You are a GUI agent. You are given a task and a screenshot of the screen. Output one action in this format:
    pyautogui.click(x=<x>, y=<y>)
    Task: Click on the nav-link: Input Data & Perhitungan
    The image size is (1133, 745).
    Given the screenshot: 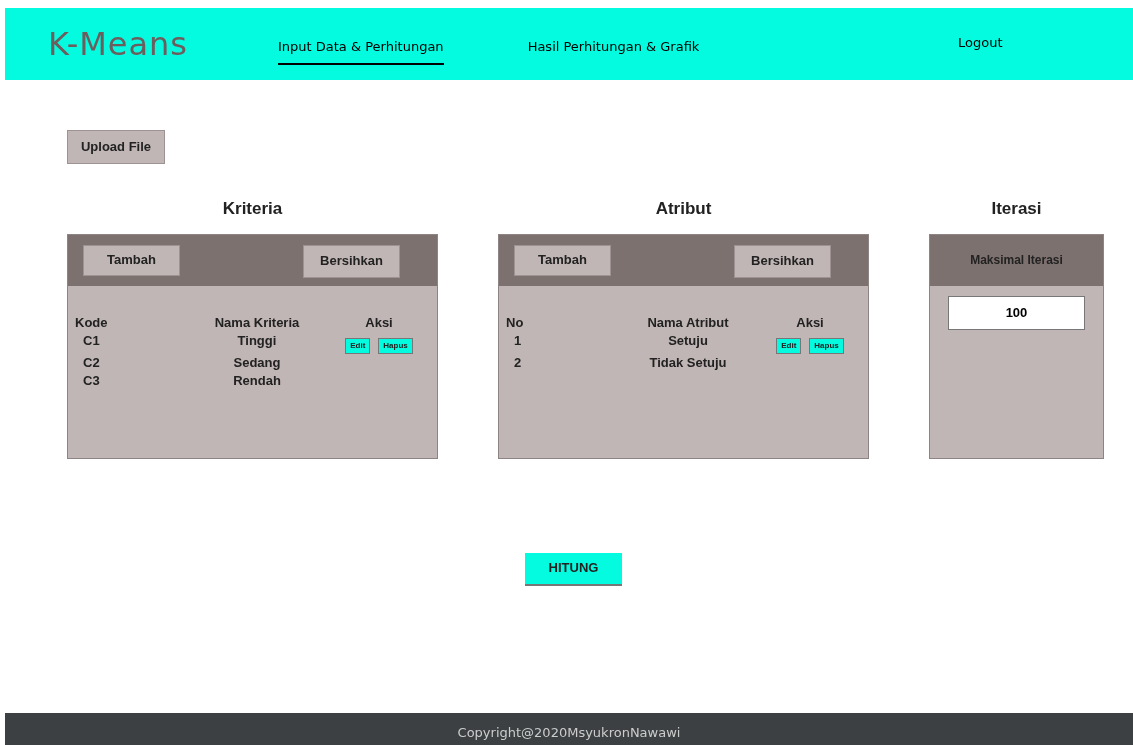 What is the action you would take?
    pyautogui.click(x=361, y=48)
    